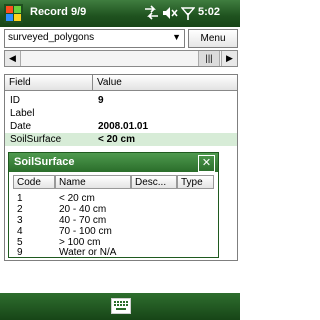  Describe the element at coordinates (20, 209) in the screenshot. I see `code-cell: 2` at that location.